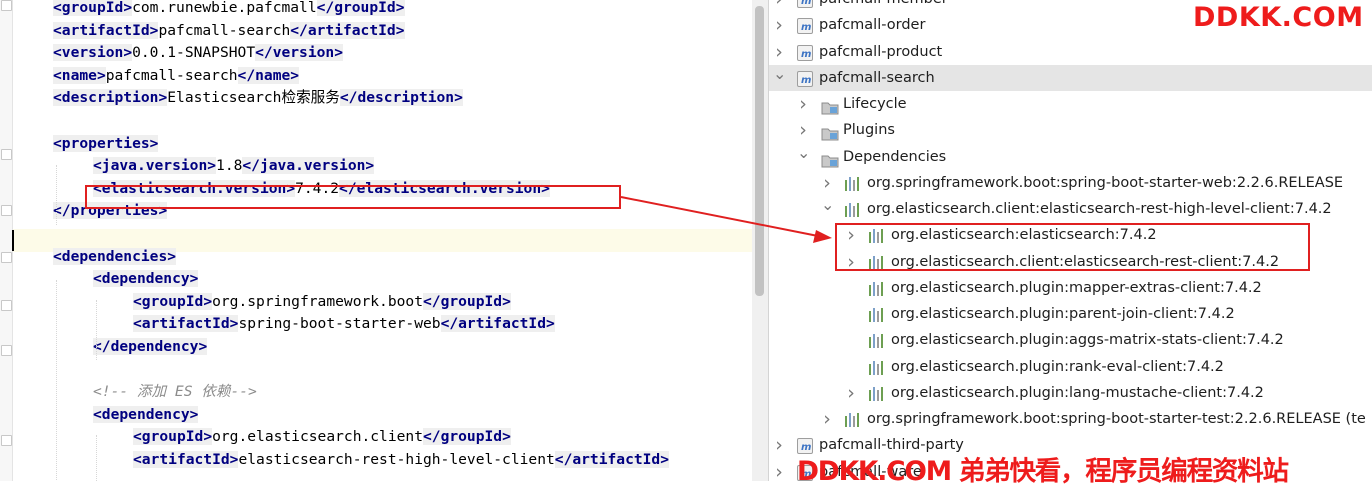 The image size is (1372, 488). I want to click on xml-tag-name: java.version, so click(312, 166).